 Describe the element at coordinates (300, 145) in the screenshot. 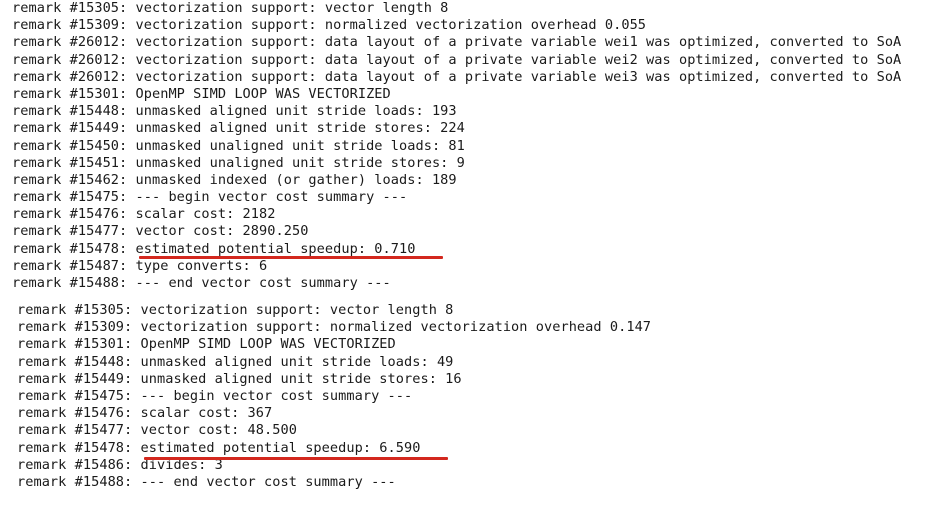

I see `remark-message: unmasked unaligned unit stride loads: 81` at that location.